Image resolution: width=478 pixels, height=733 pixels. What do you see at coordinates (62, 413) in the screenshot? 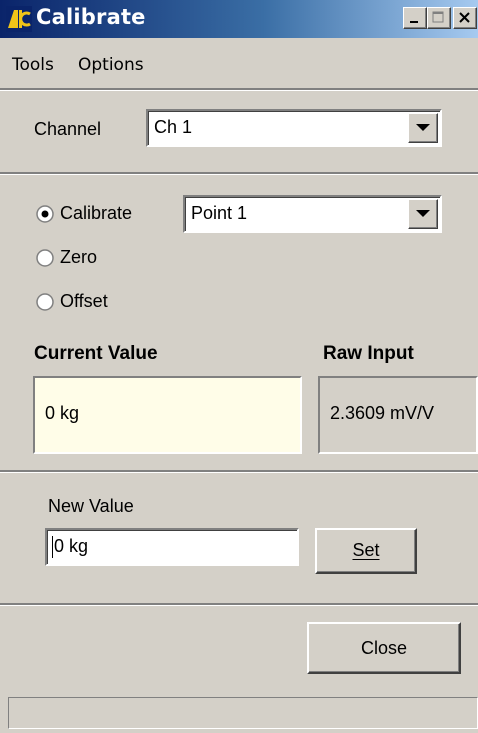
I see `current-value-text: 0 kg` at bounding box center [62, 413].